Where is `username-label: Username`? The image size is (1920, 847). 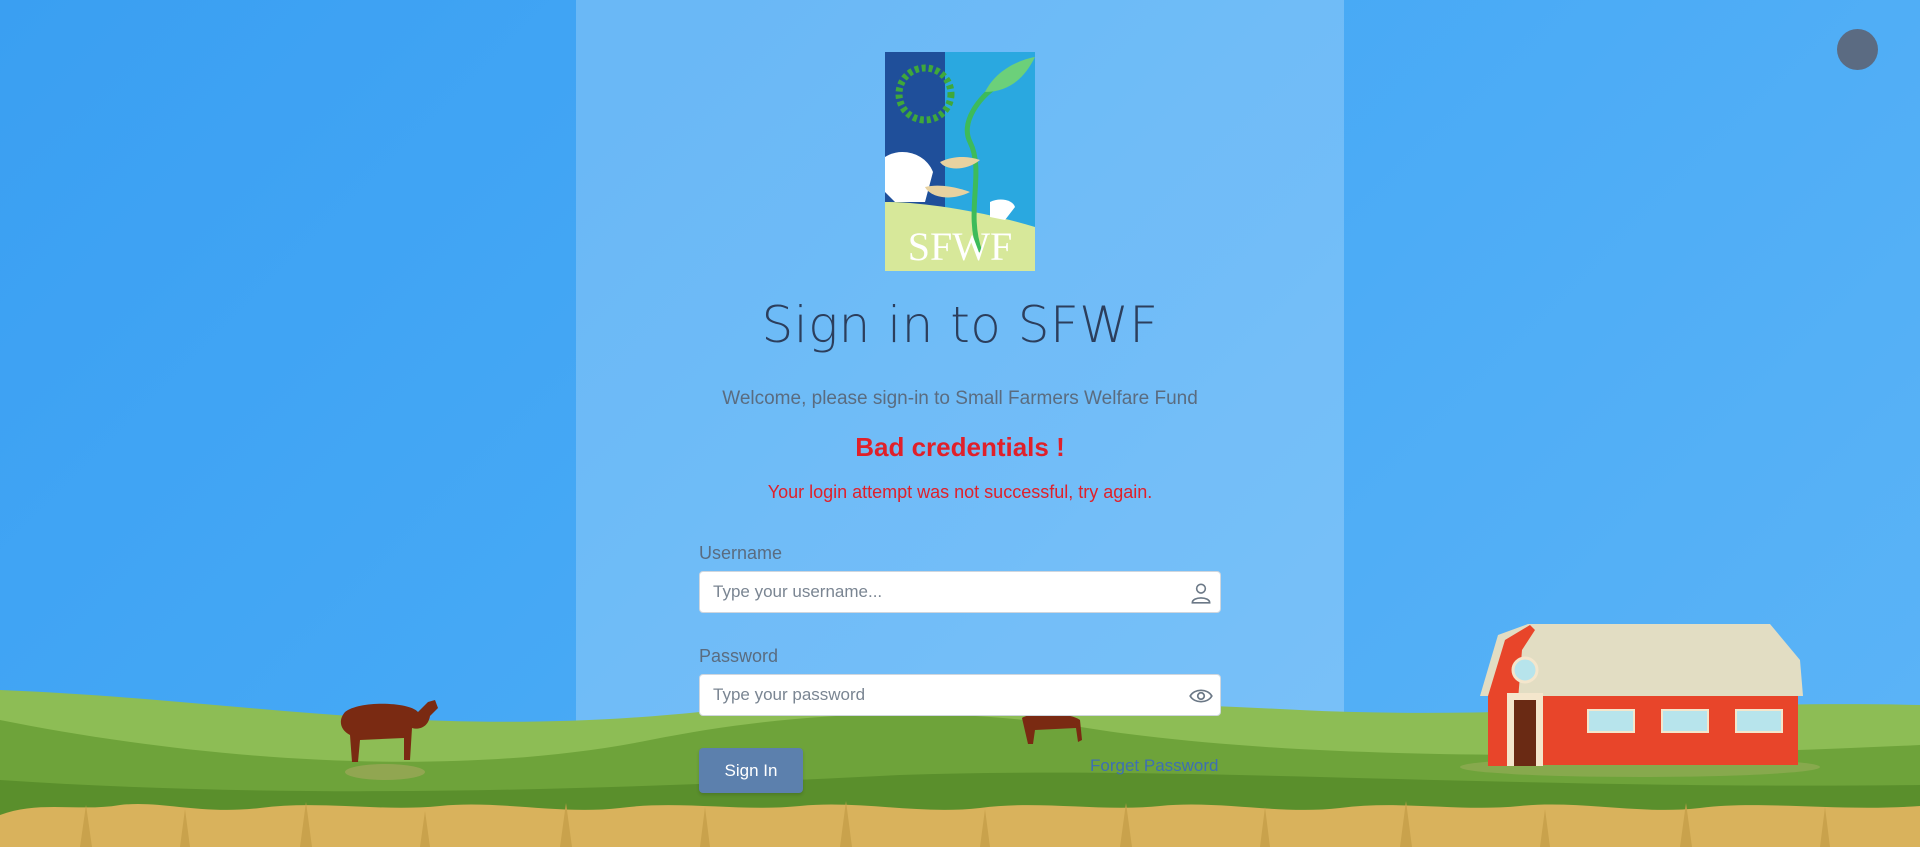 username-label: Username is located at coordinates (741, 553).